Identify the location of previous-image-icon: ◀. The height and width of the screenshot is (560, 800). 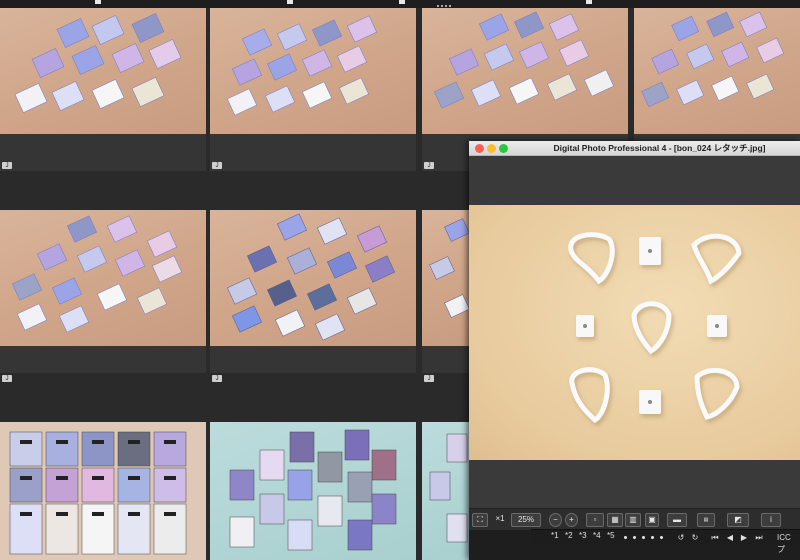
(730, 538).